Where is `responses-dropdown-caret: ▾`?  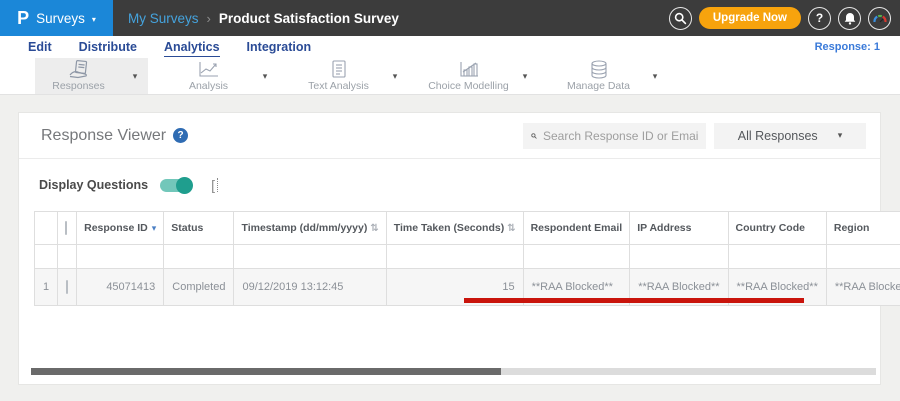 responses-dropdown-caret: ▾ is located at coordinates (135, 76).